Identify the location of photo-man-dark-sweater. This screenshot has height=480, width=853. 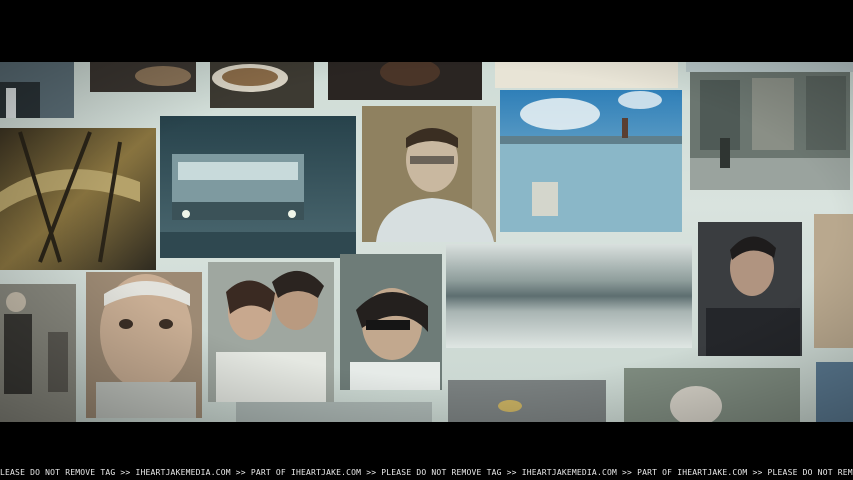
(750, 289).